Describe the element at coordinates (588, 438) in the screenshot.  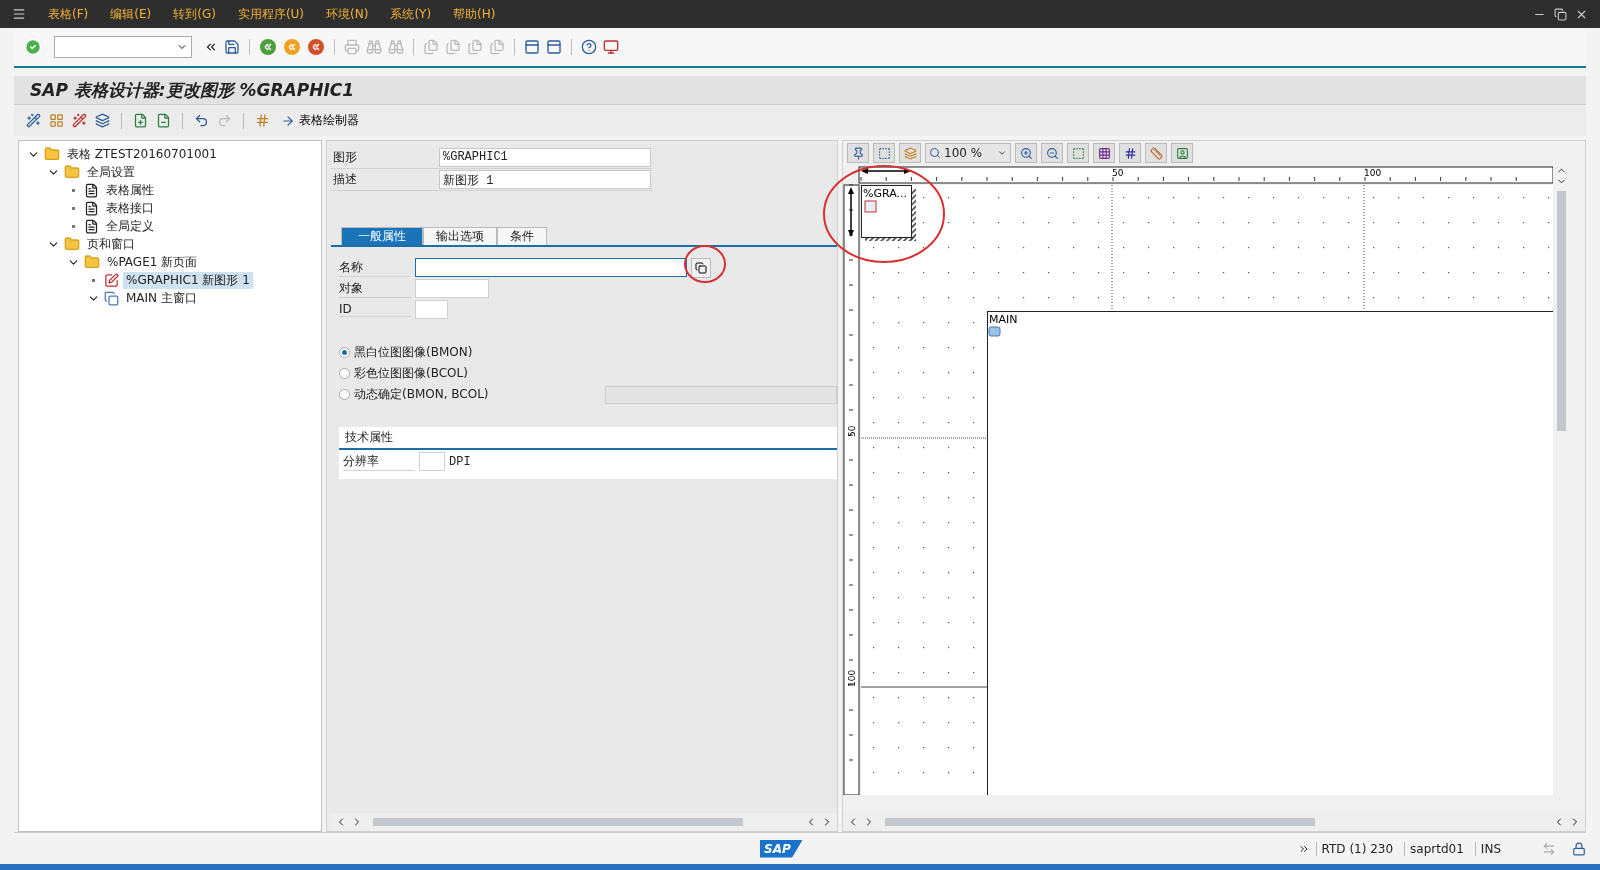
I see `section-title: 技术属性` at that location.